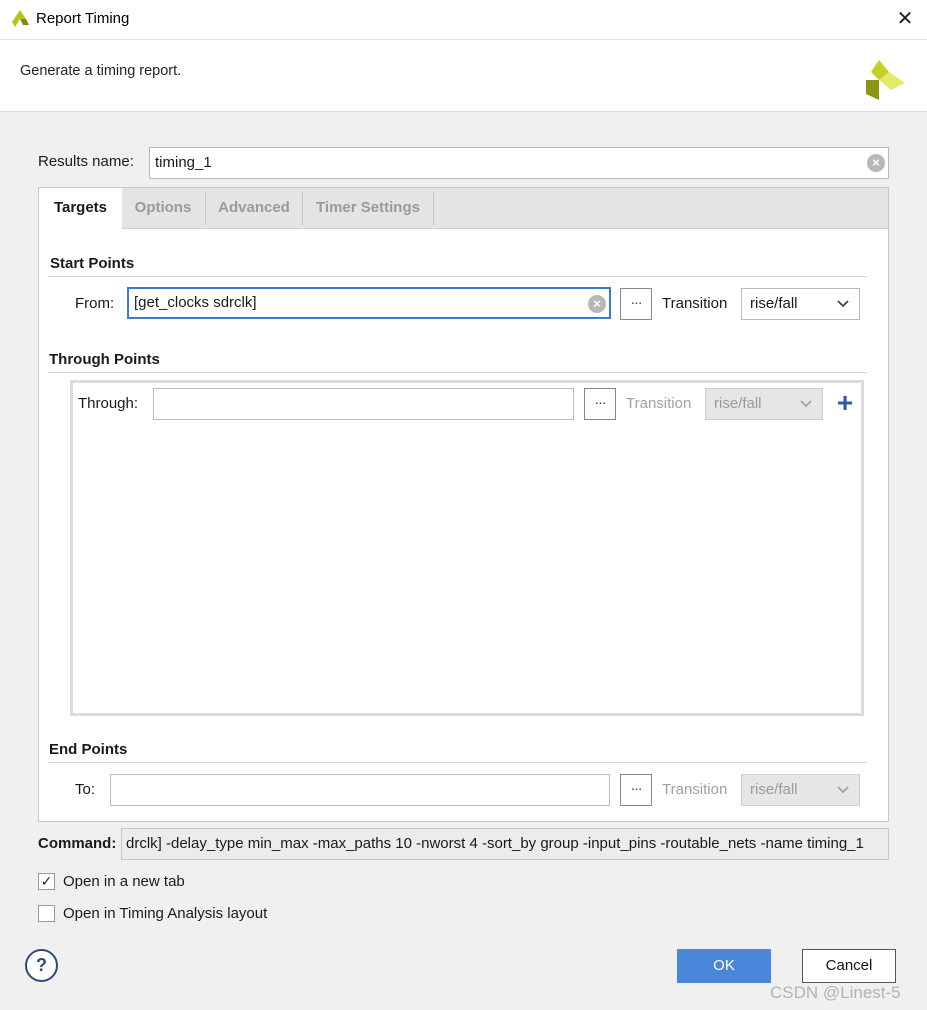 This screenshot has width=927, height=1010. What do you see at coordinates (600, 404) in the screenshot?
I see `through-browse-button: ···` at bounding box center [600, 404].